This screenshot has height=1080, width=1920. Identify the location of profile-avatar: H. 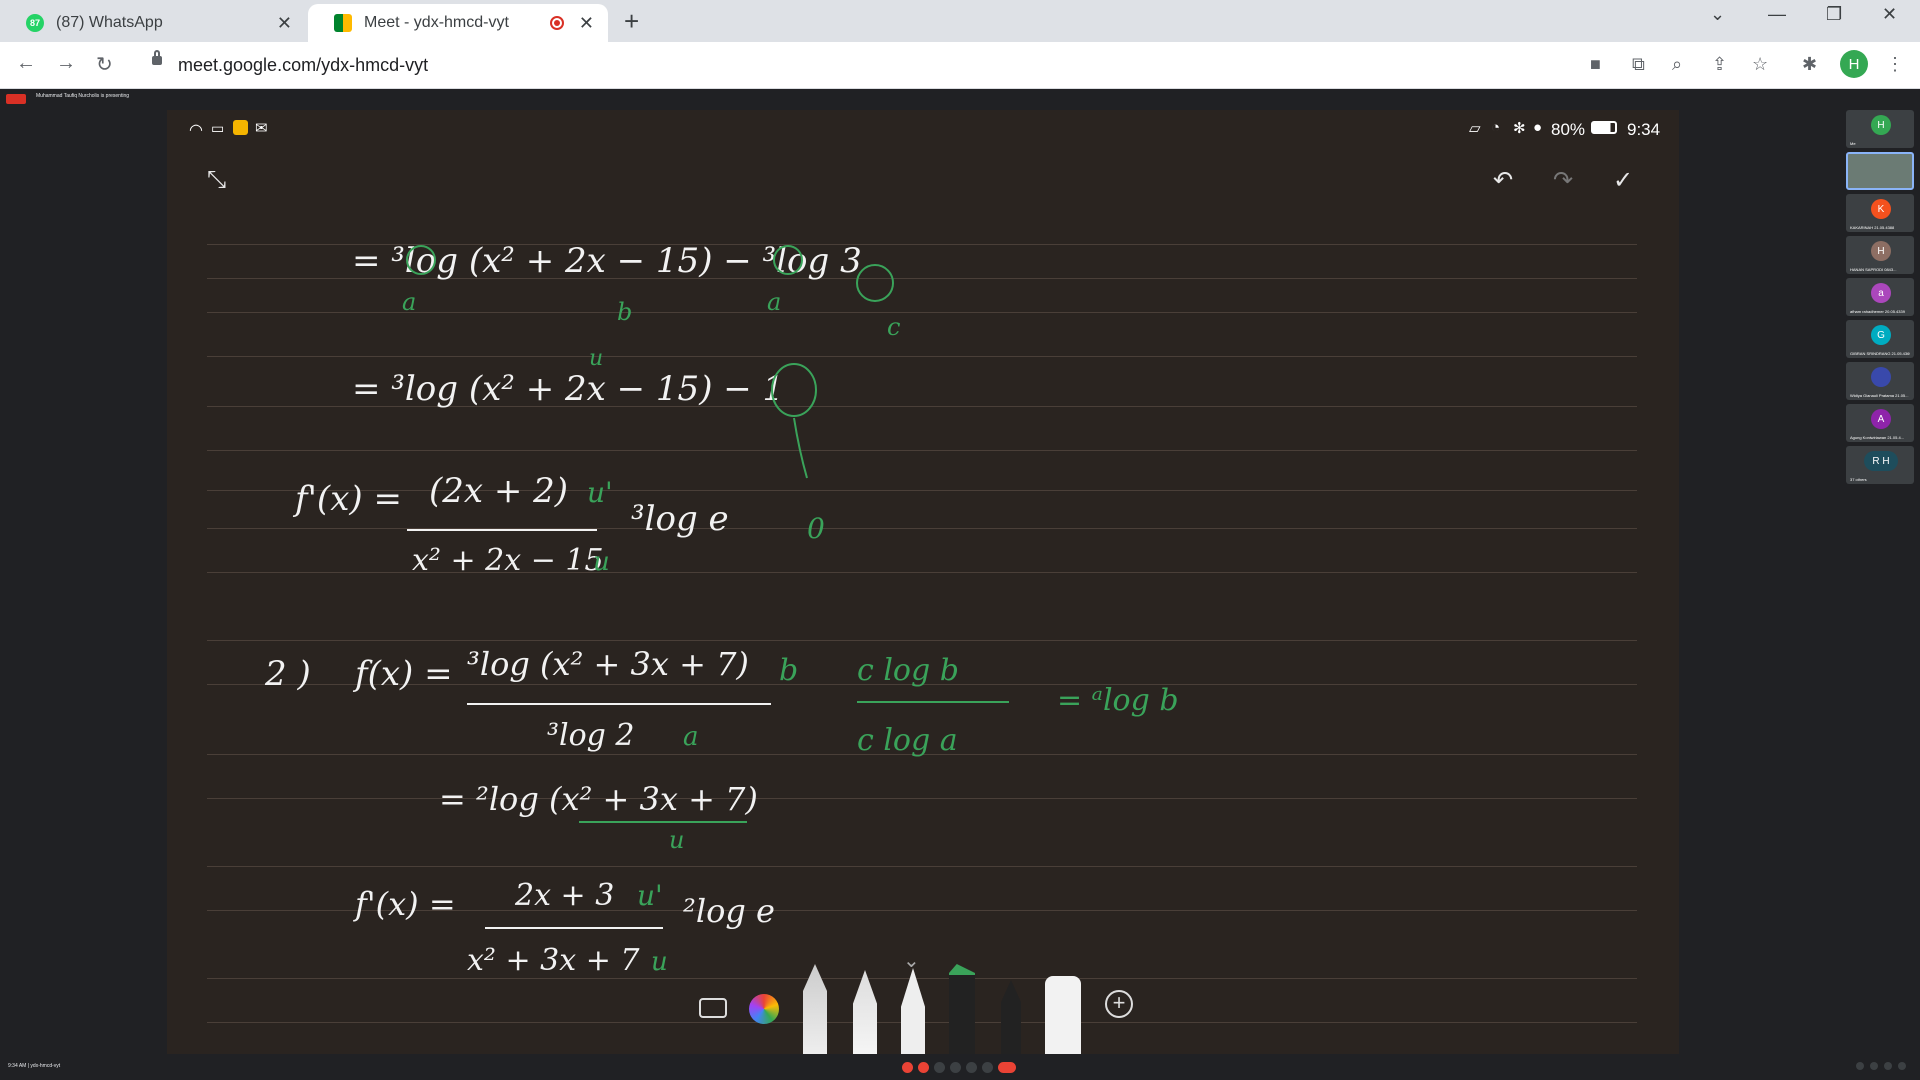
(1854, 64).